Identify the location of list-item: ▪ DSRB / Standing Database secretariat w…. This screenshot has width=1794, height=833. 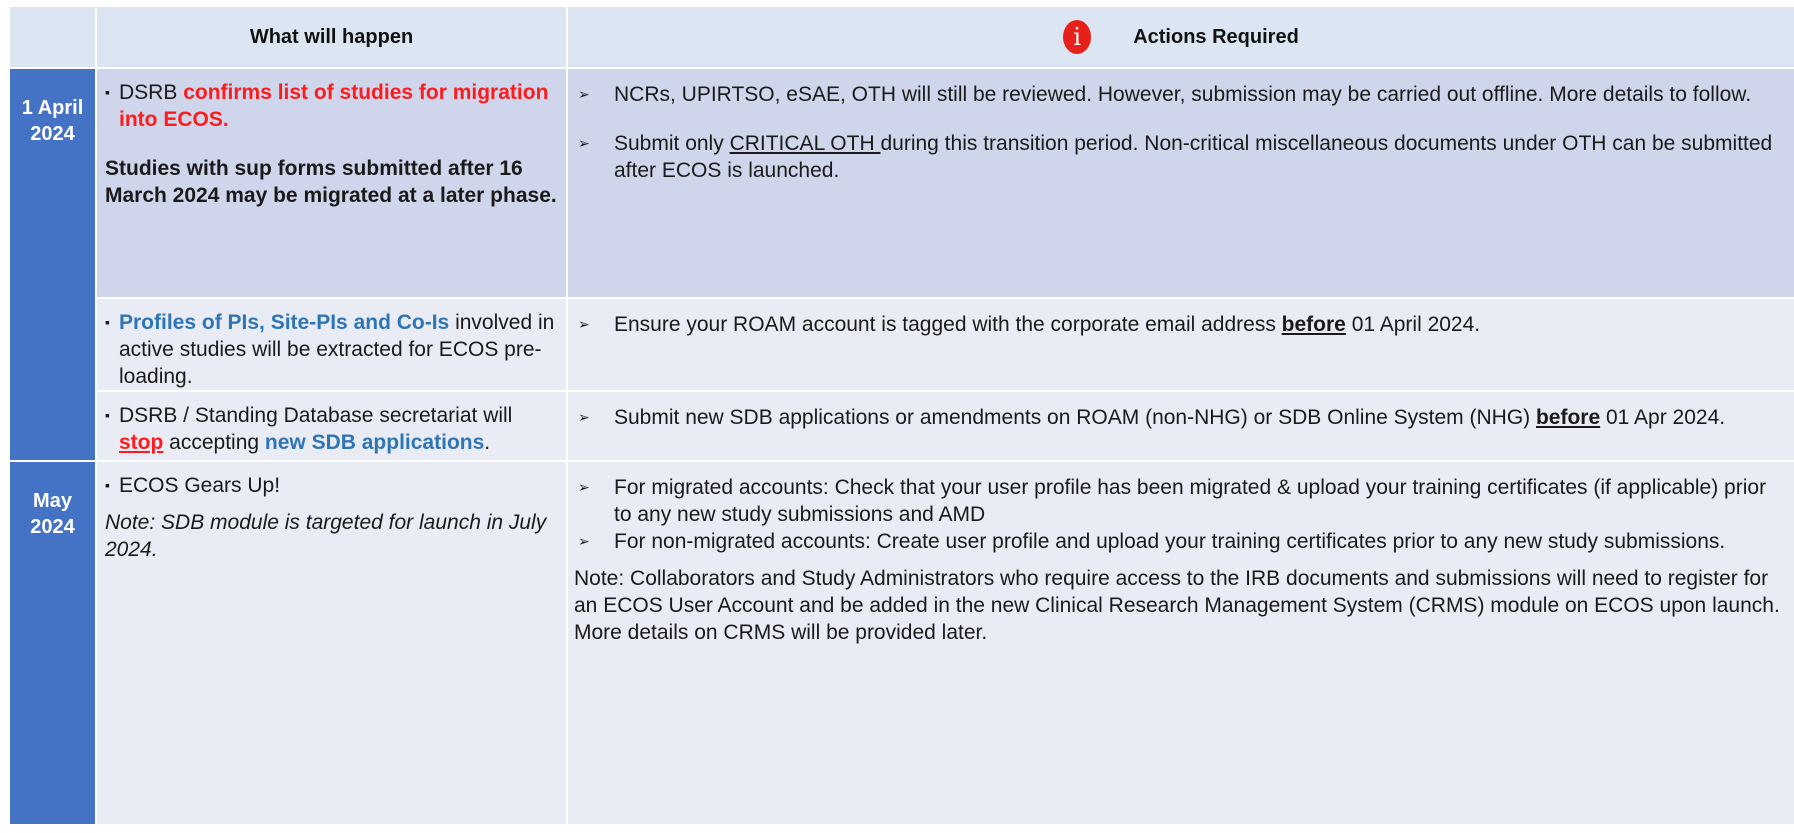
(332, 429).